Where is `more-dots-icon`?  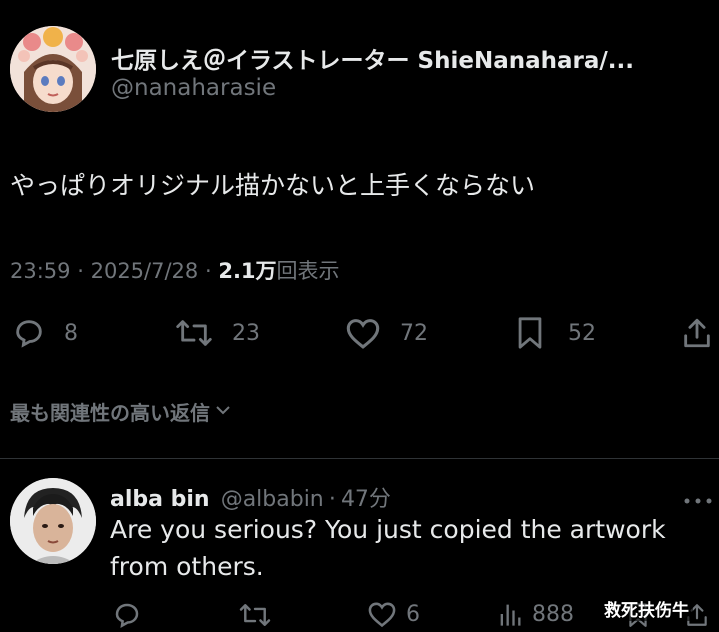 more-dots-icon is located at coordinates (698, 499).